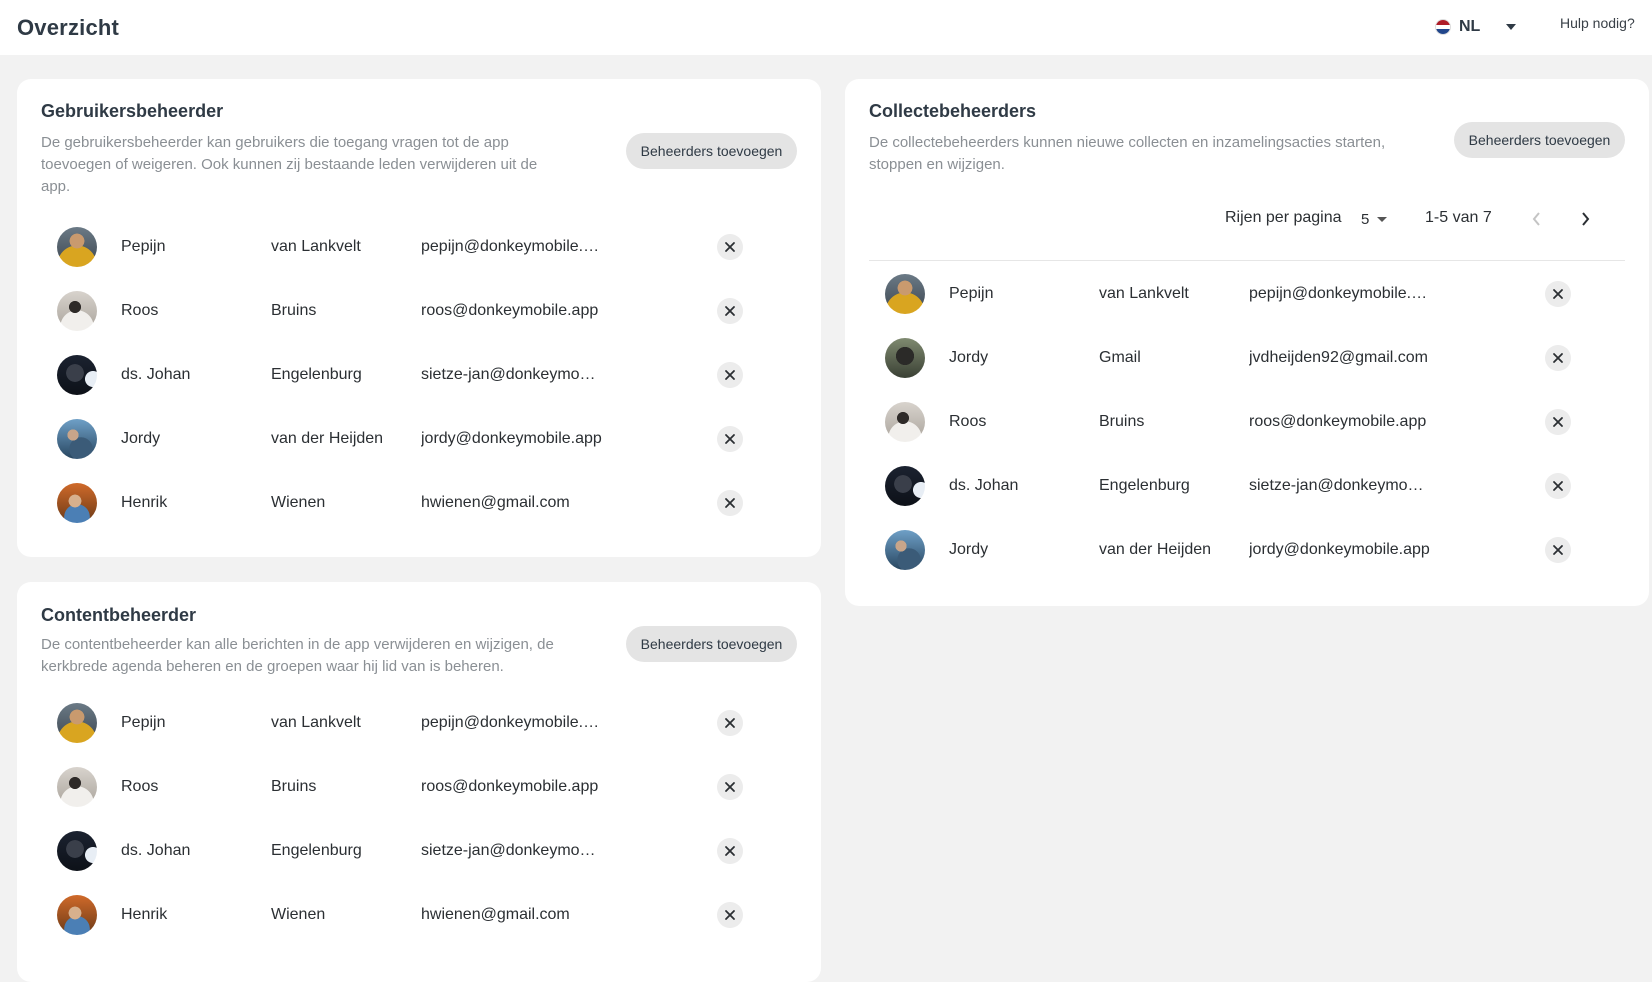 Image resolution: width=1652 pixels, height=982 pixels. I want to click on email-cell: hwienen@gmail.com, so click(495, 502).